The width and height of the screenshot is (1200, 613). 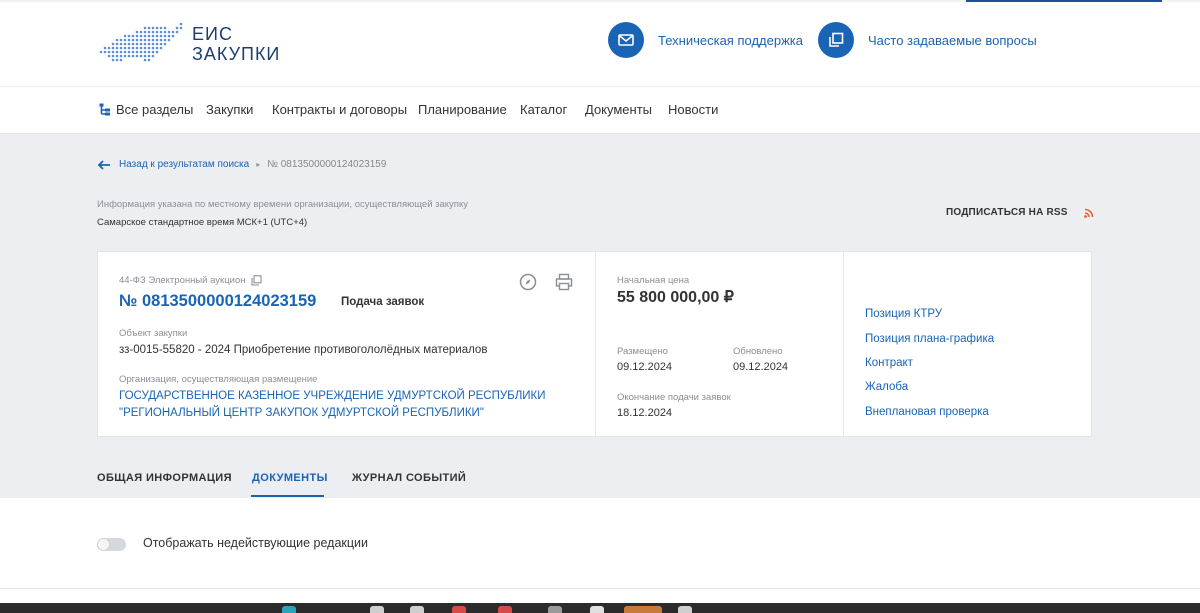 What do you see at coordinates (182, 280) in the screenshot?
I see `law-type-label: 44-ФЗ Электронный аукцион` at bounding box center [182, 280].